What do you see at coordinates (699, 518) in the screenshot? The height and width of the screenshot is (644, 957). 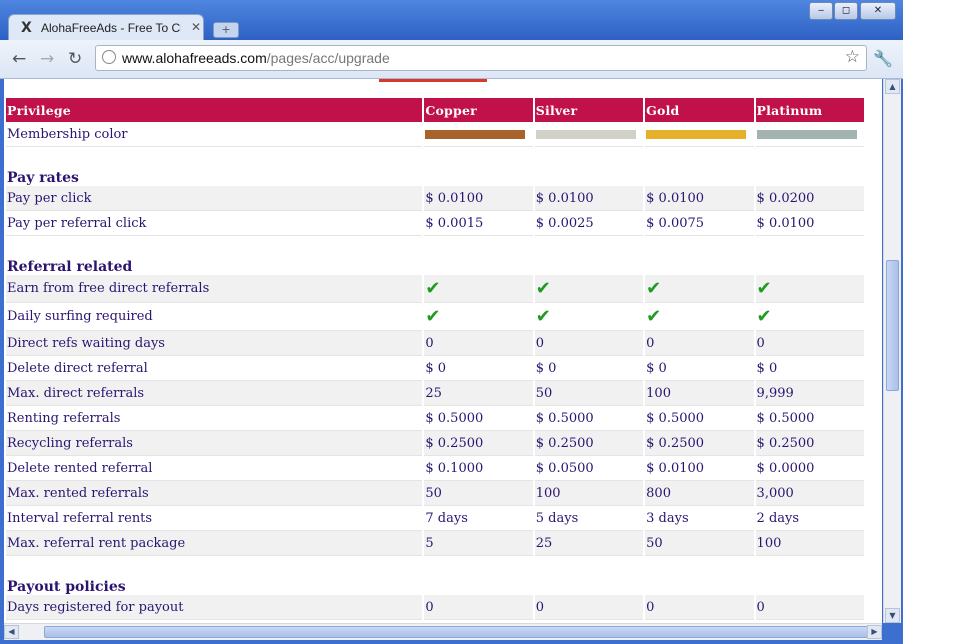 I see `value-cell: 3 days` at bounding box center [699, 518].